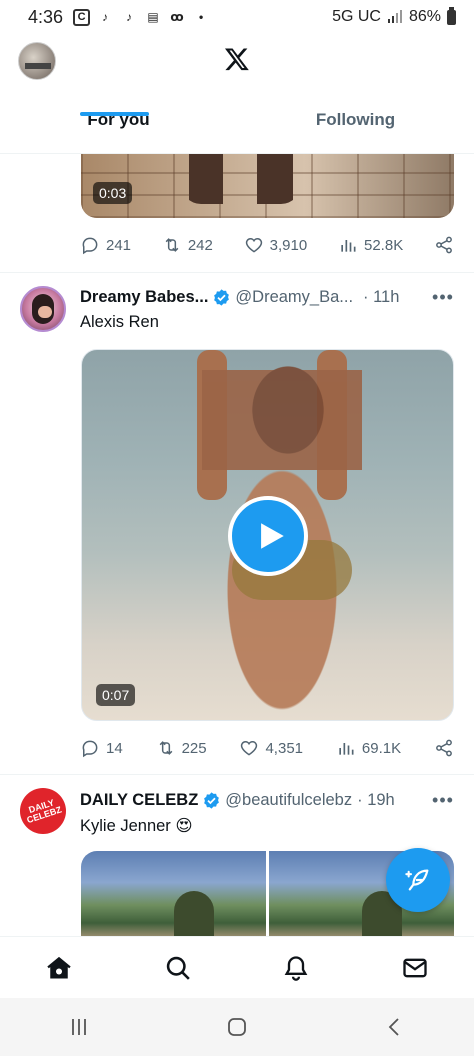  Describe the element at coordinates (284, 748) in the screenshot. I see `like-count: 4,351` at that location.